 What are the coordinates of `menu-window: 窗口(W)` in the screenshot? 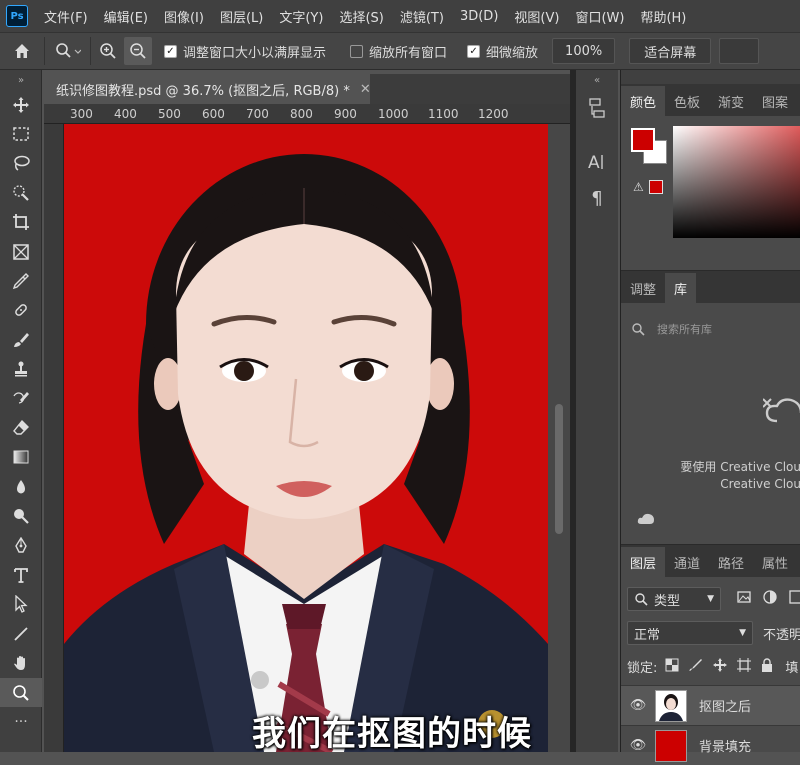 It's located at (599, 16).